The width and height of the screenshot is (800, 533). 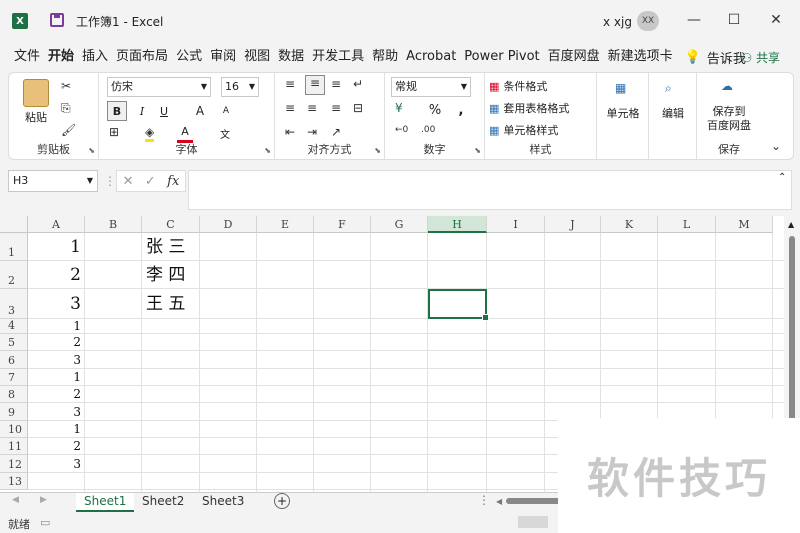 What do you see at coordinates (290, 132) in the screenshot?
I see `decrease-indent-icon: ⇤` at bounding box center [290, 132].